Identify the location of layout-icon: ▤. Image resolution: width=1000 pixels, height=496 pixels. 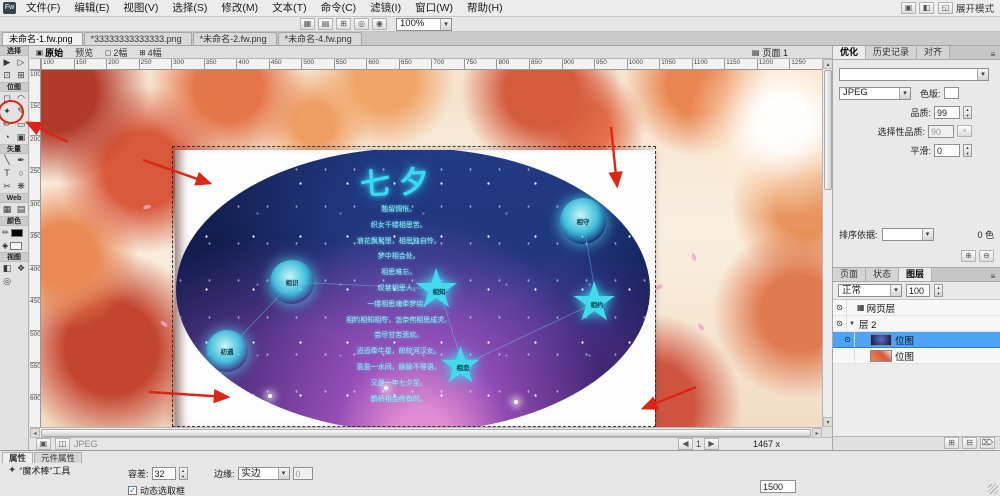
(325, 24).